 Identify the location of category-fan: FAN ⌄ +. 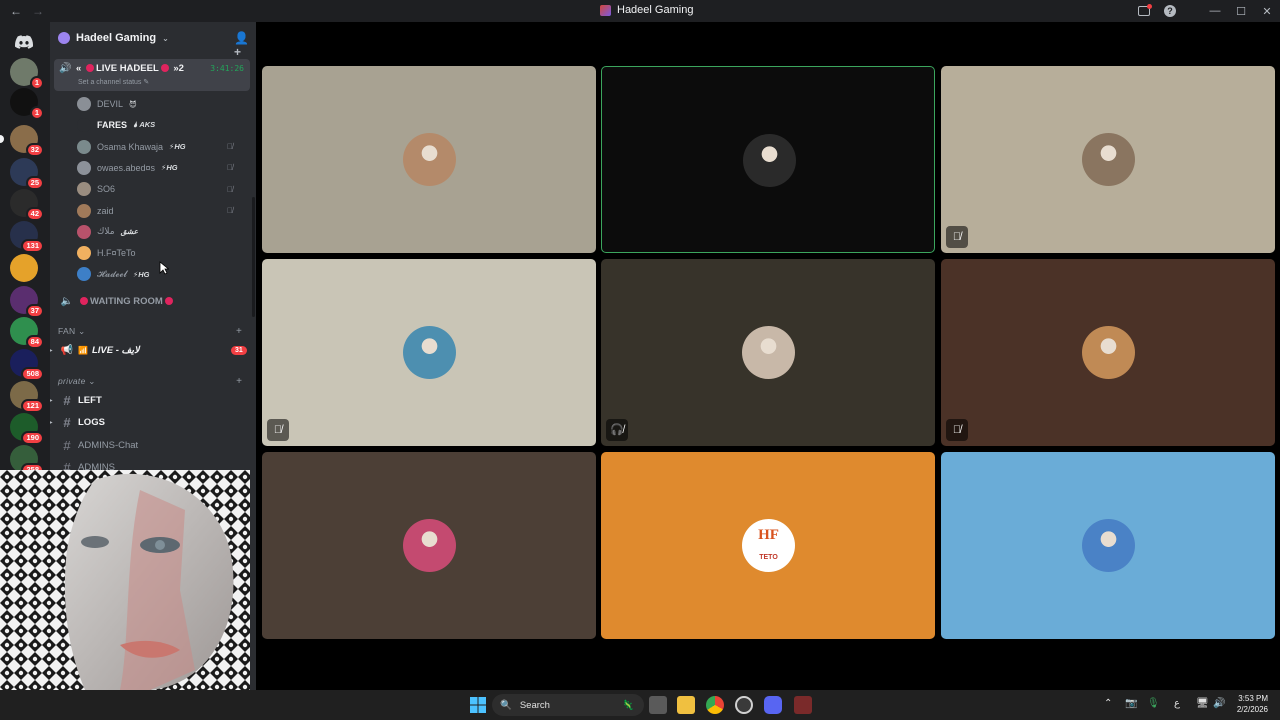
(150, 331).